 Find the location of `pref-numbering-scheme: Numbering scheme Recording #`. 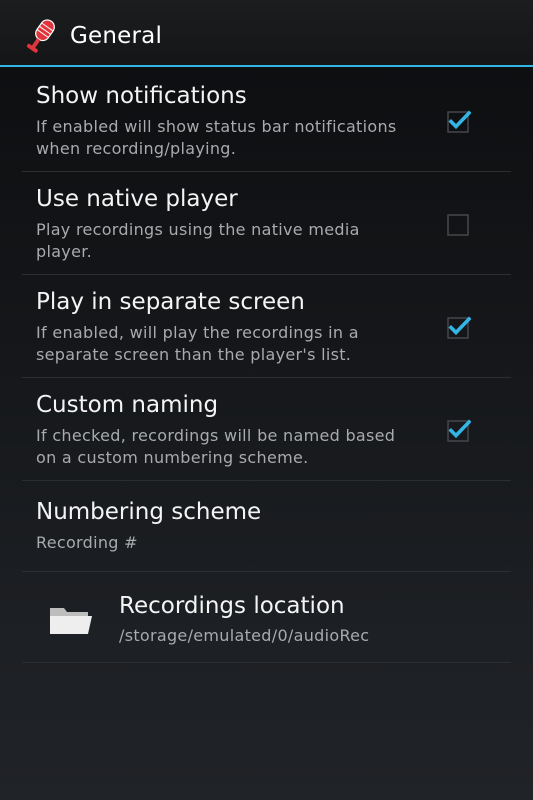

pref-numbering-scheme: Numbering scheme Recording # is located at coordinates (266, 526).